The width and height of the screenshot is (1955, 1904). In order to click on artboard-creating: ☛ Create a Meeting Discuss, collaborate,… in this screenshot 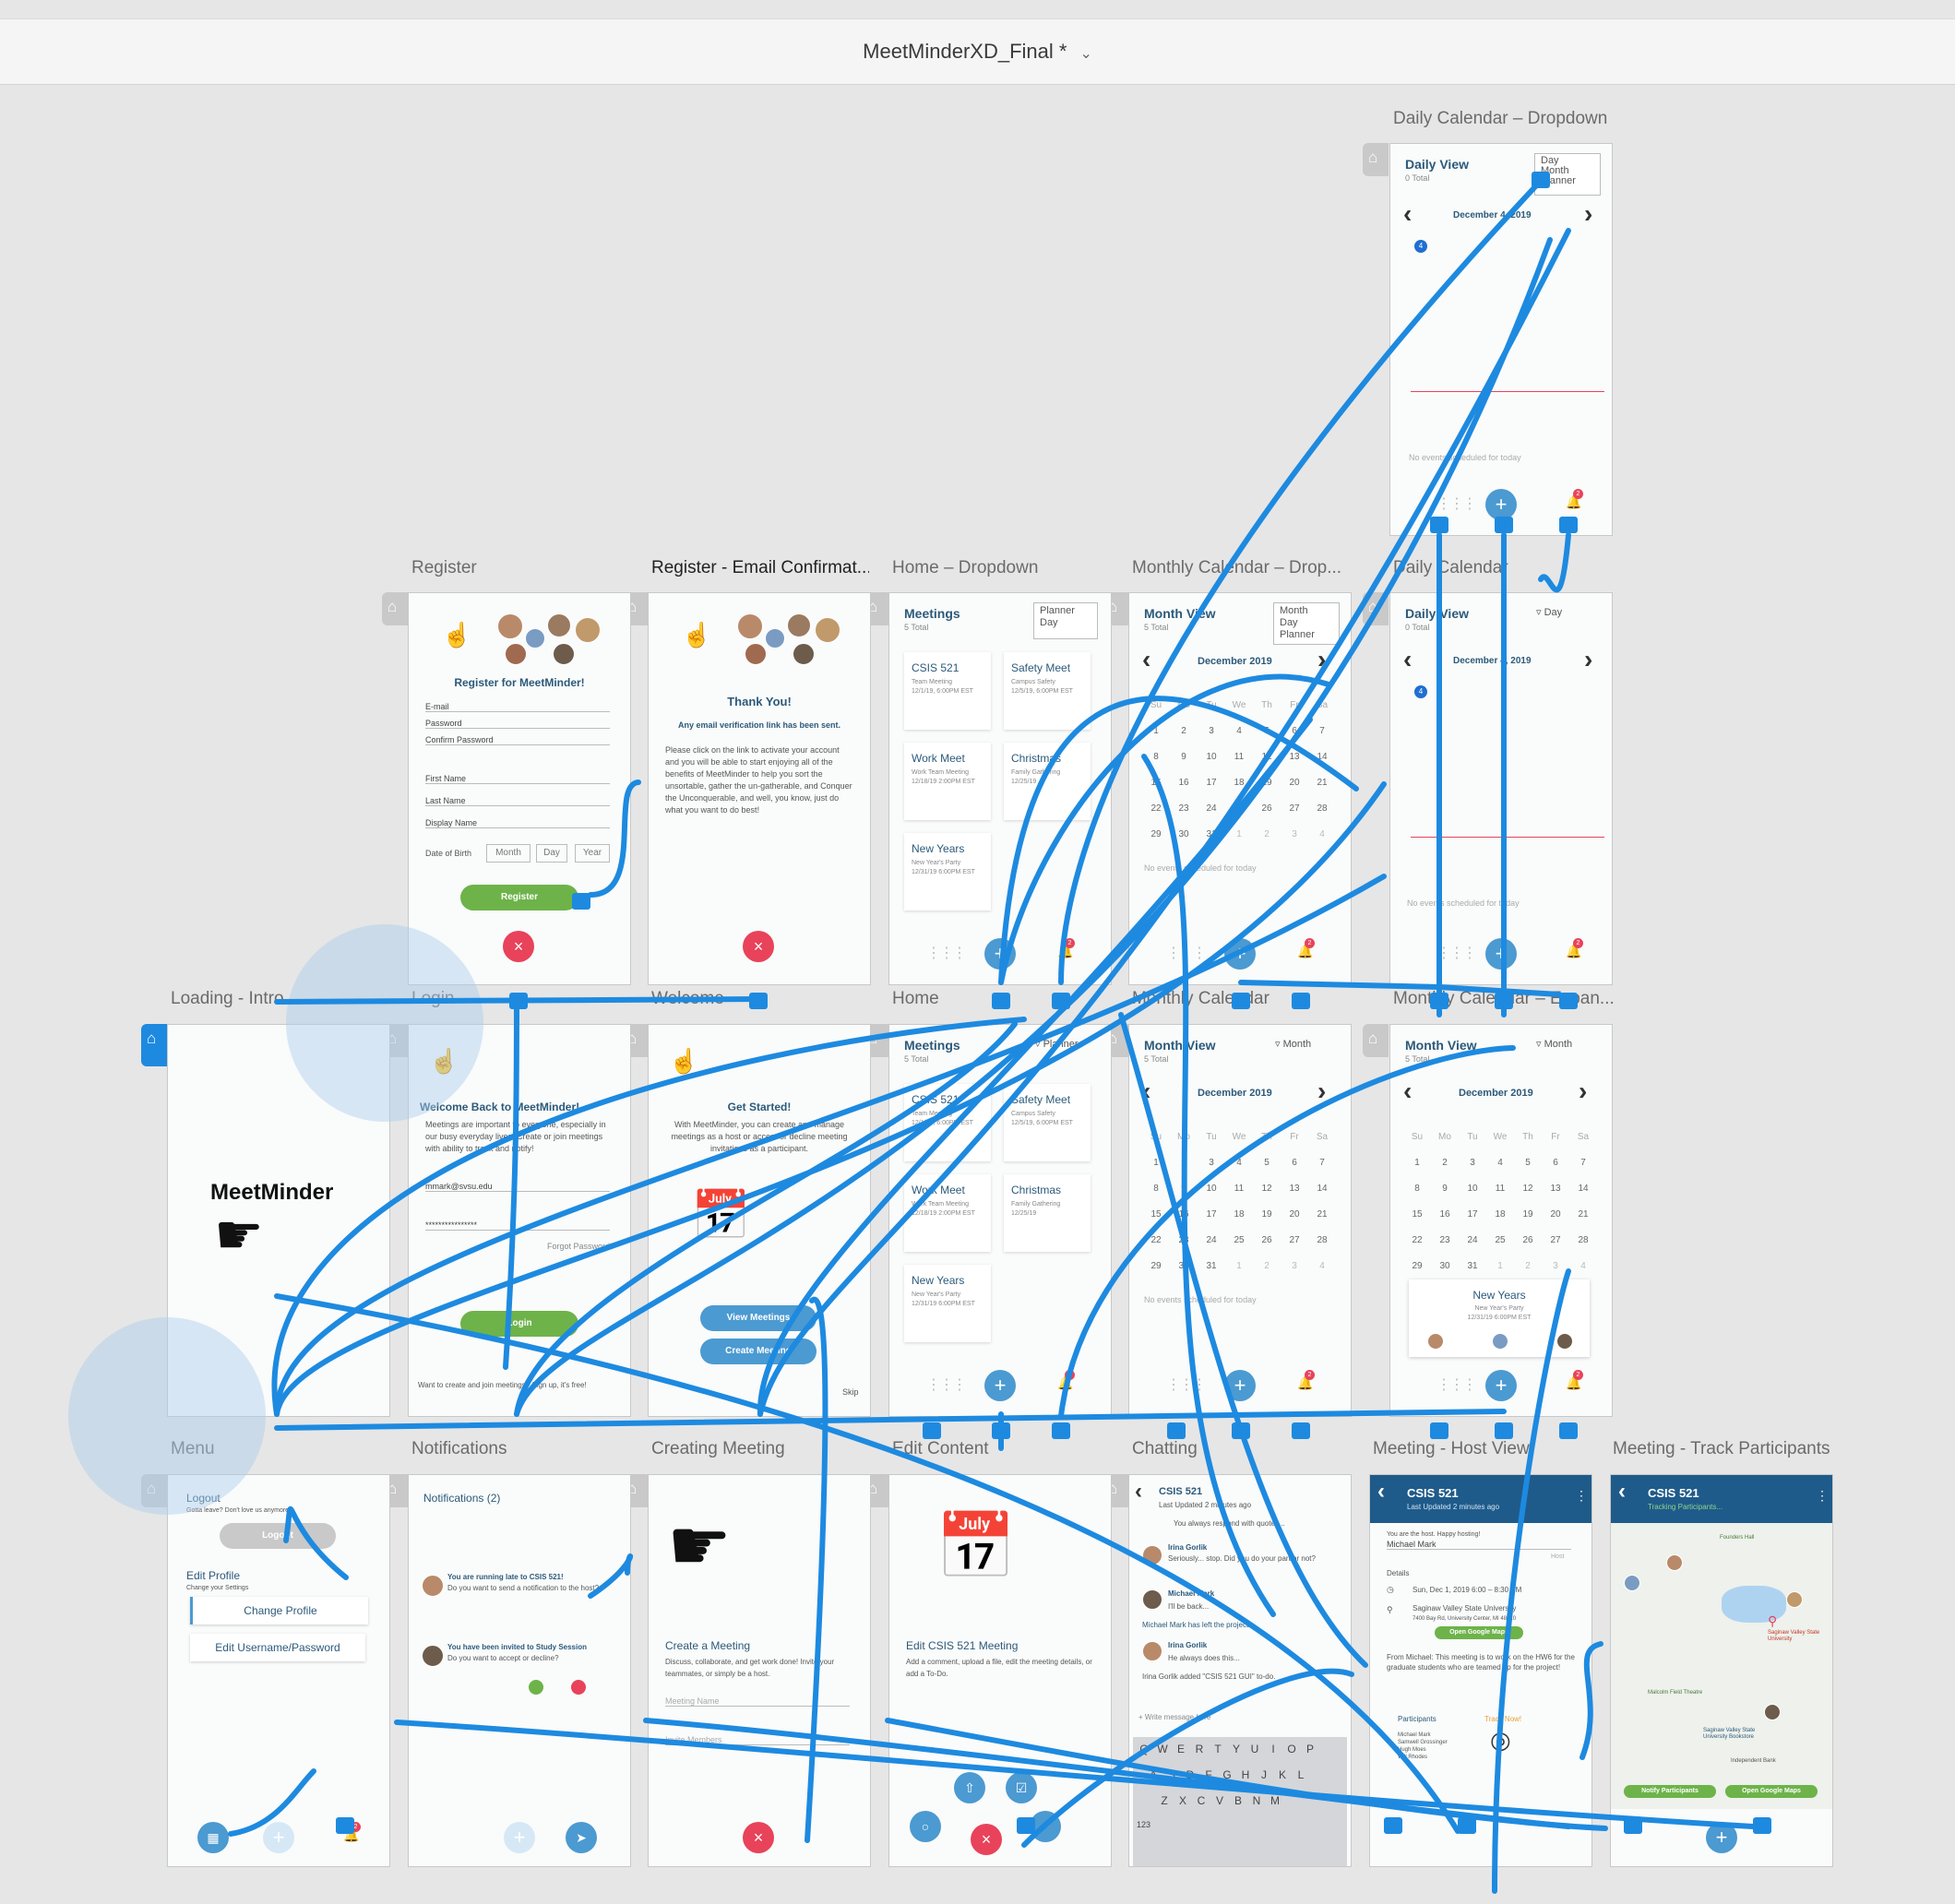, I will do `click(759, 1670)`.